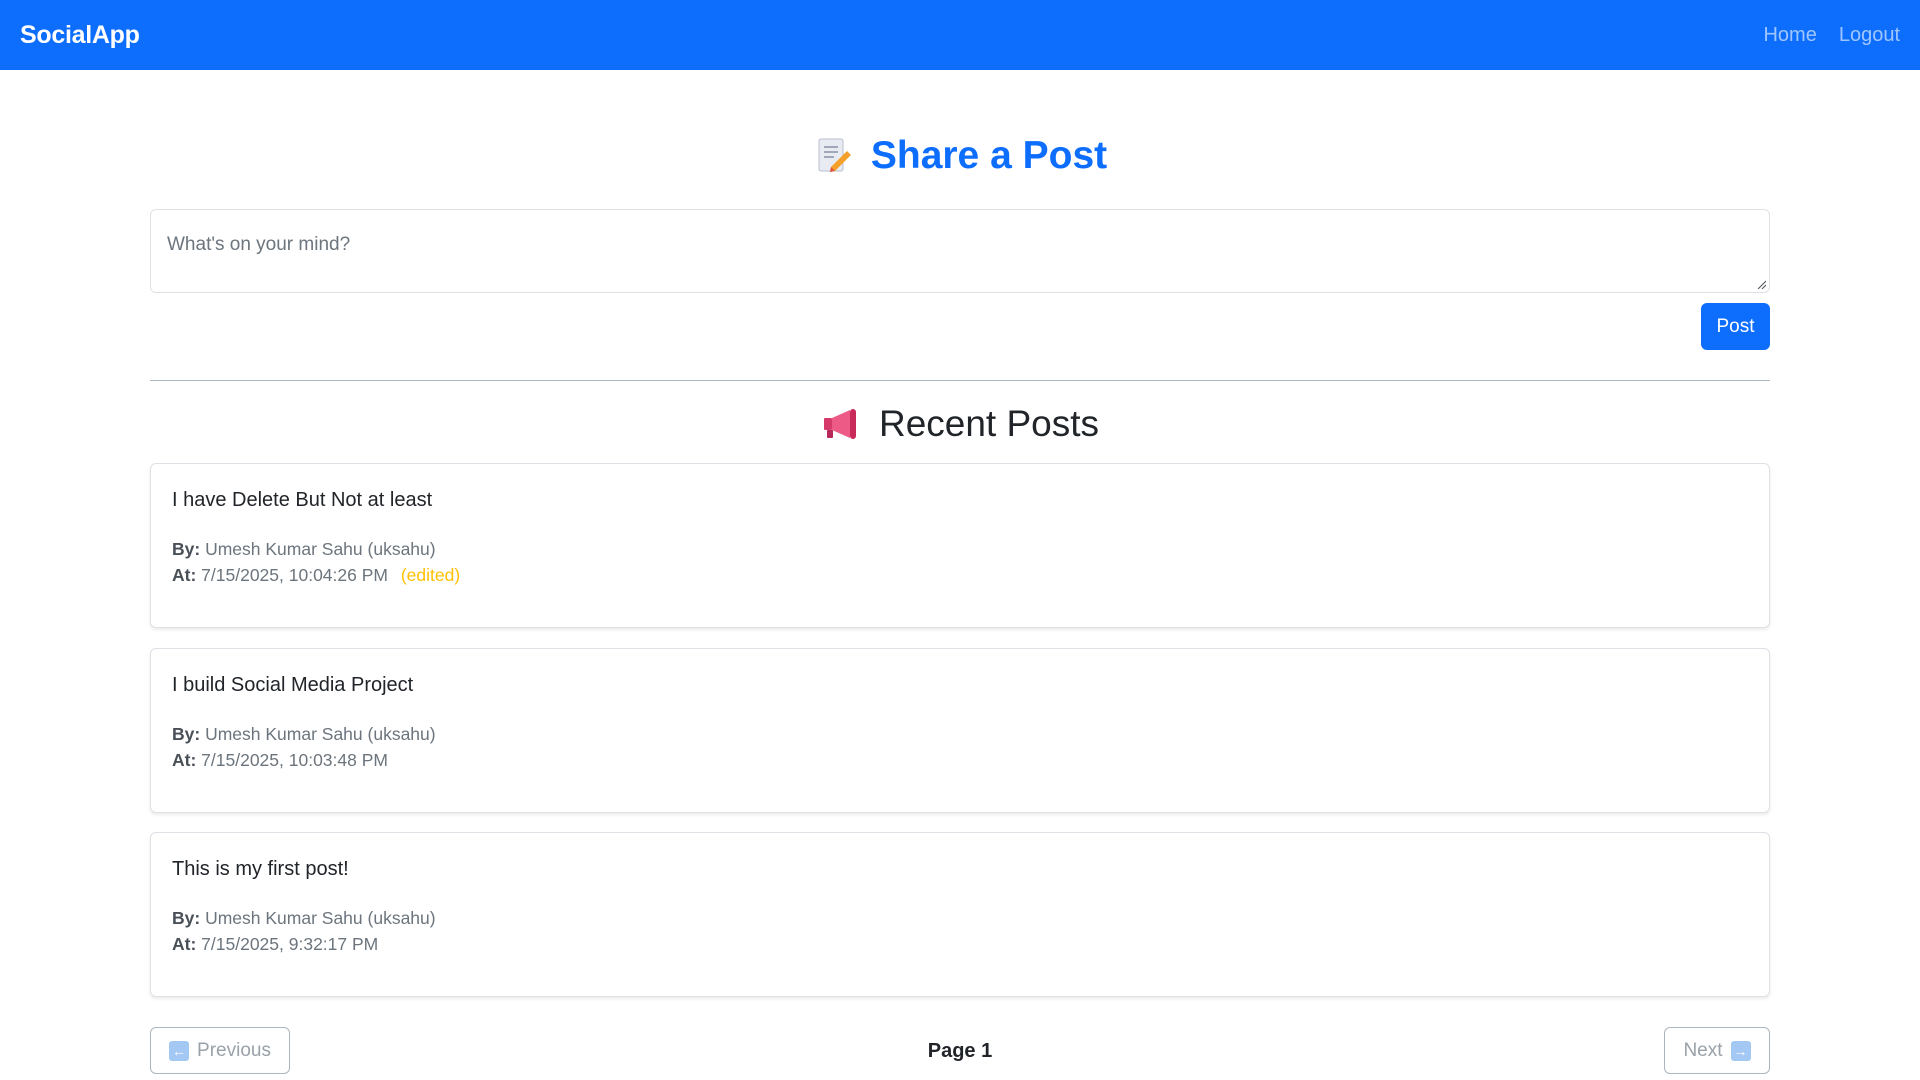  I want to click on nav-link-home: Home, so click(1789, 35).